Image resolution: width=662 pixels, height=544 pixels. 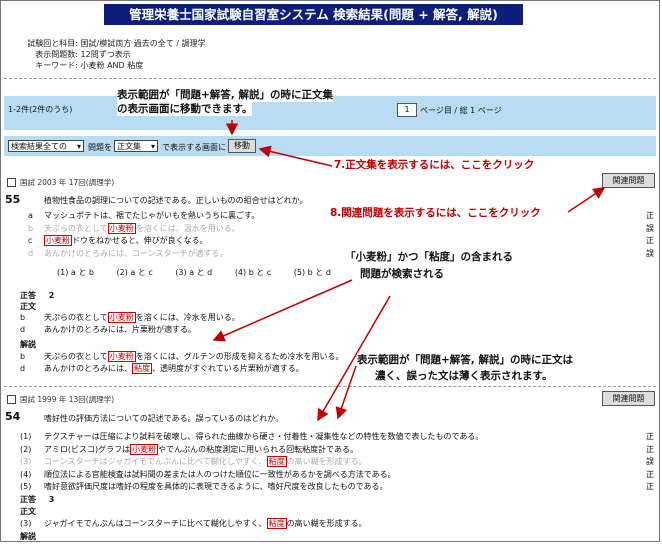 I want to click on annotation-display-line1: 表示範囲が「問題+解答, 解説」の時に正文は, so click(x=465, y=360).